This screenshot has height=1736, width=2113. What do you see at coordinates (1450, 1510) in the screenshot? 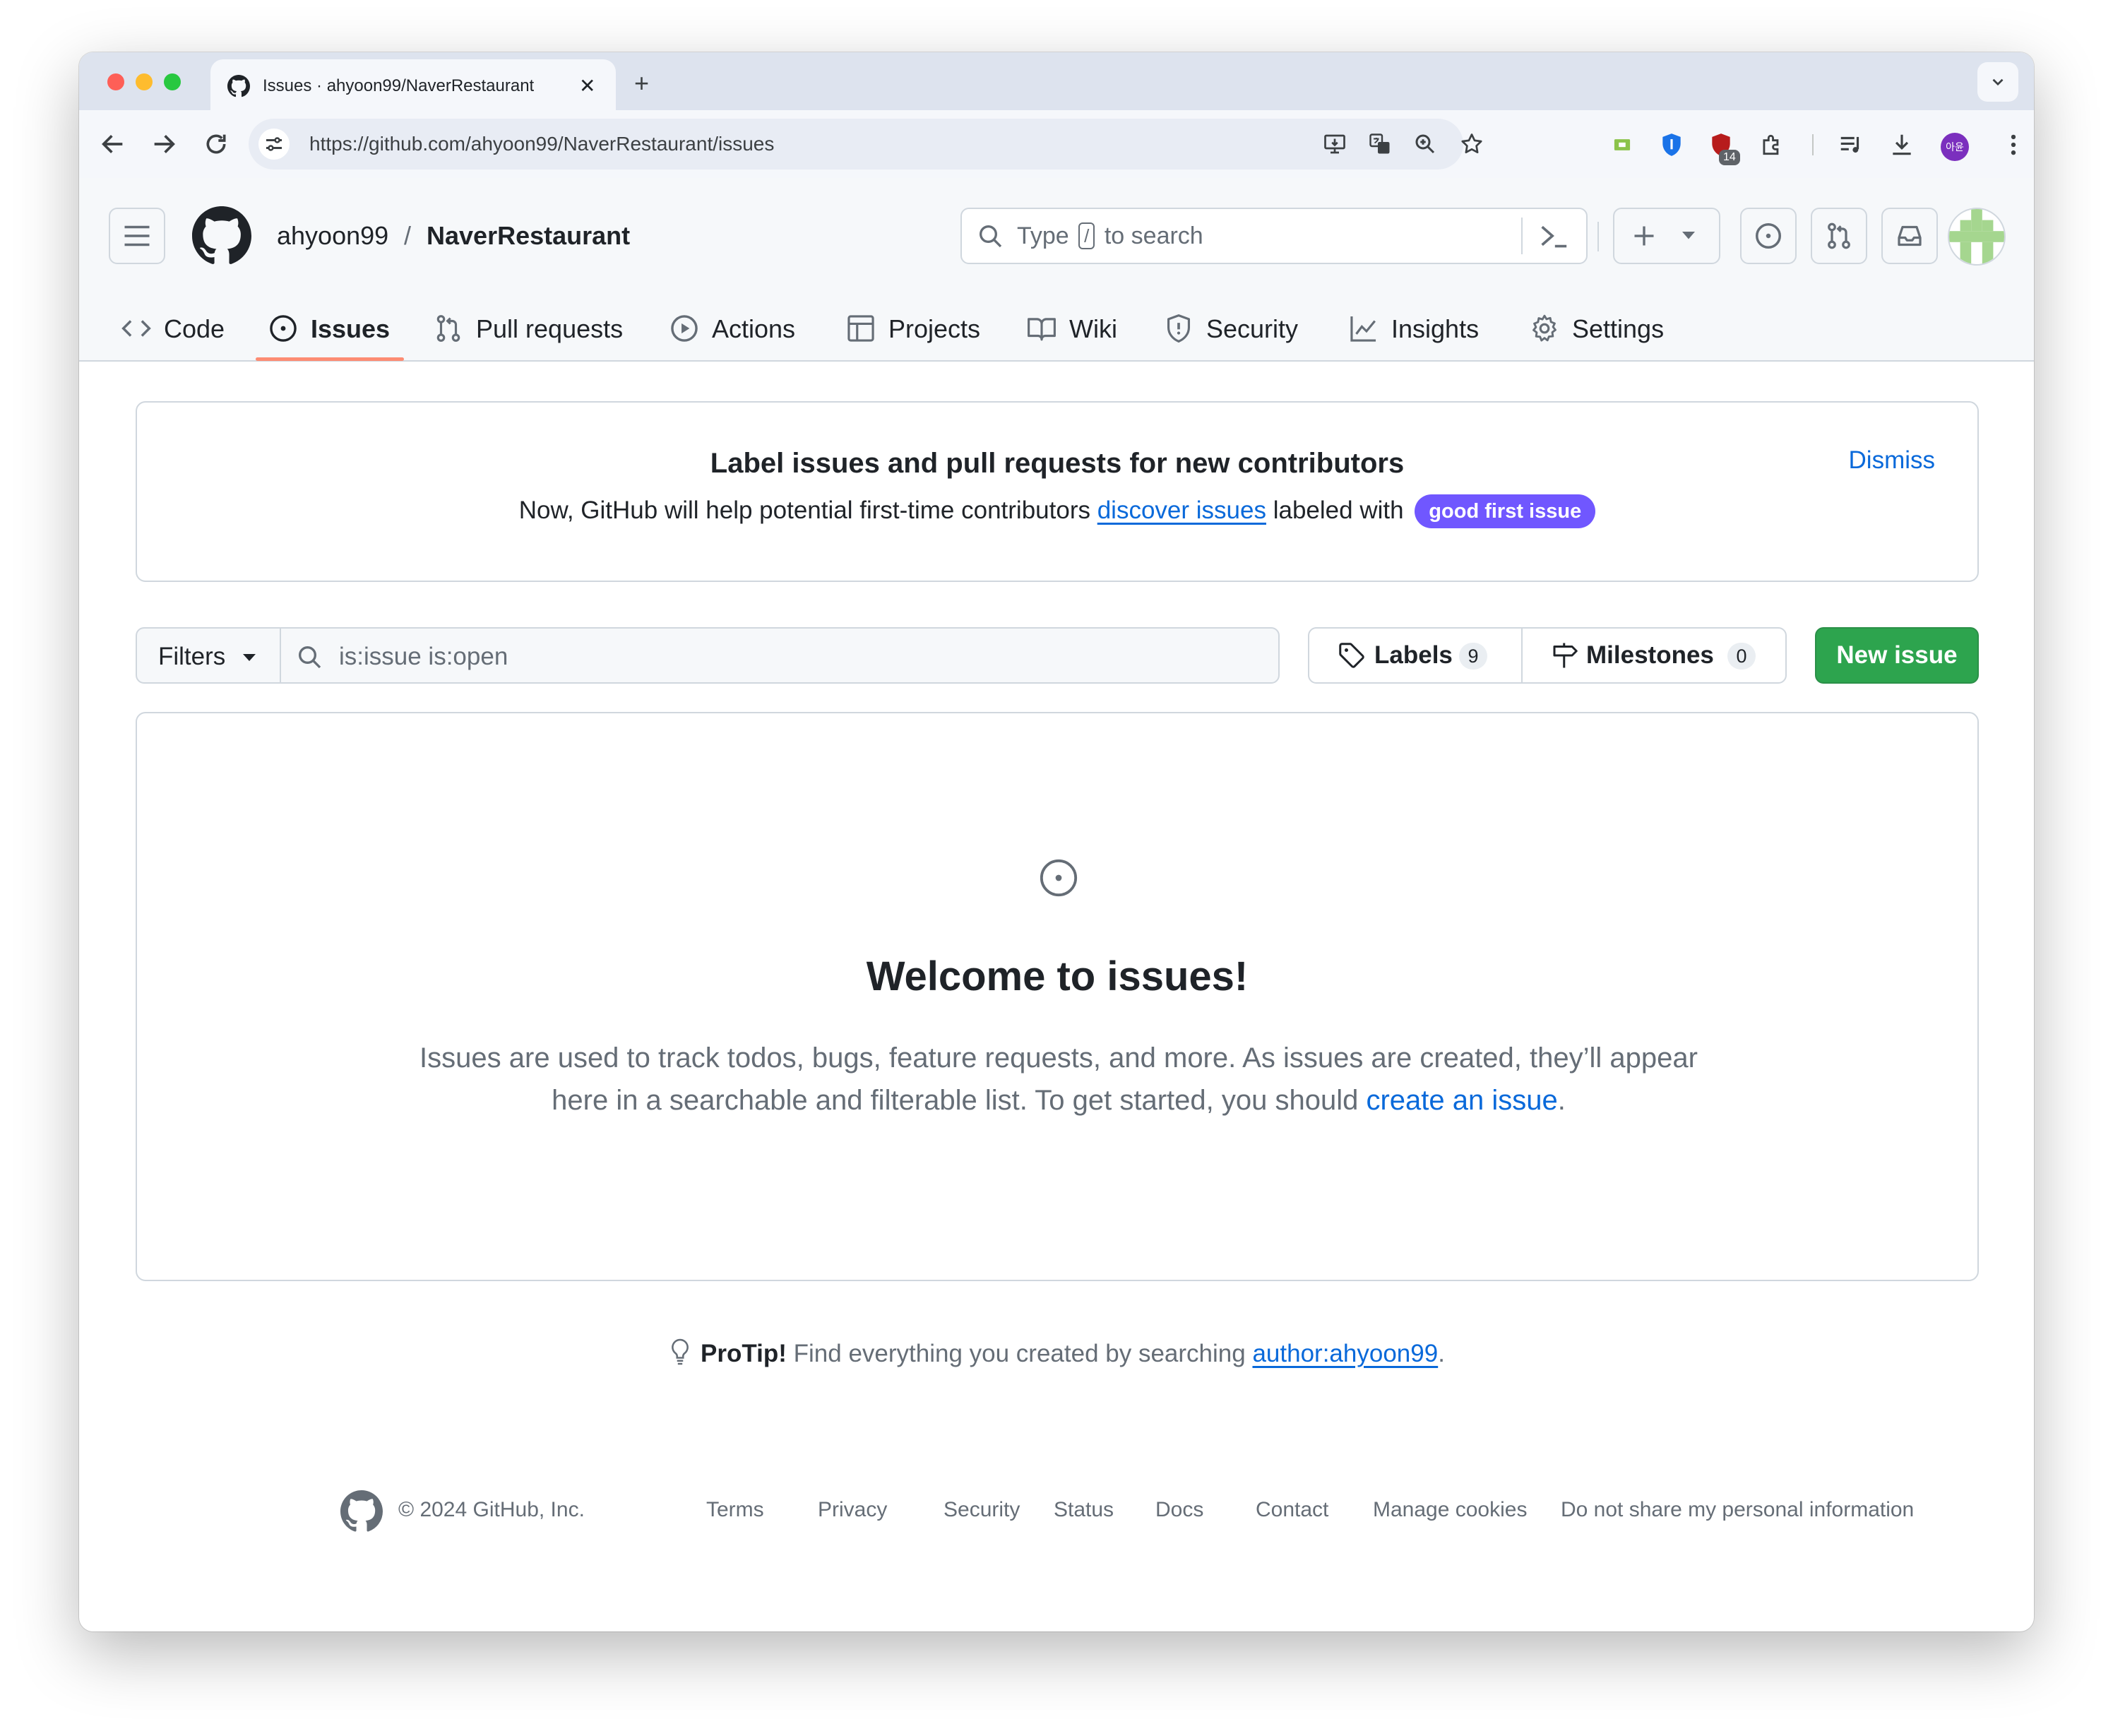
I see `footer-link-manage-cookies: Manage cookies` at bounding box center [1450, 1510].